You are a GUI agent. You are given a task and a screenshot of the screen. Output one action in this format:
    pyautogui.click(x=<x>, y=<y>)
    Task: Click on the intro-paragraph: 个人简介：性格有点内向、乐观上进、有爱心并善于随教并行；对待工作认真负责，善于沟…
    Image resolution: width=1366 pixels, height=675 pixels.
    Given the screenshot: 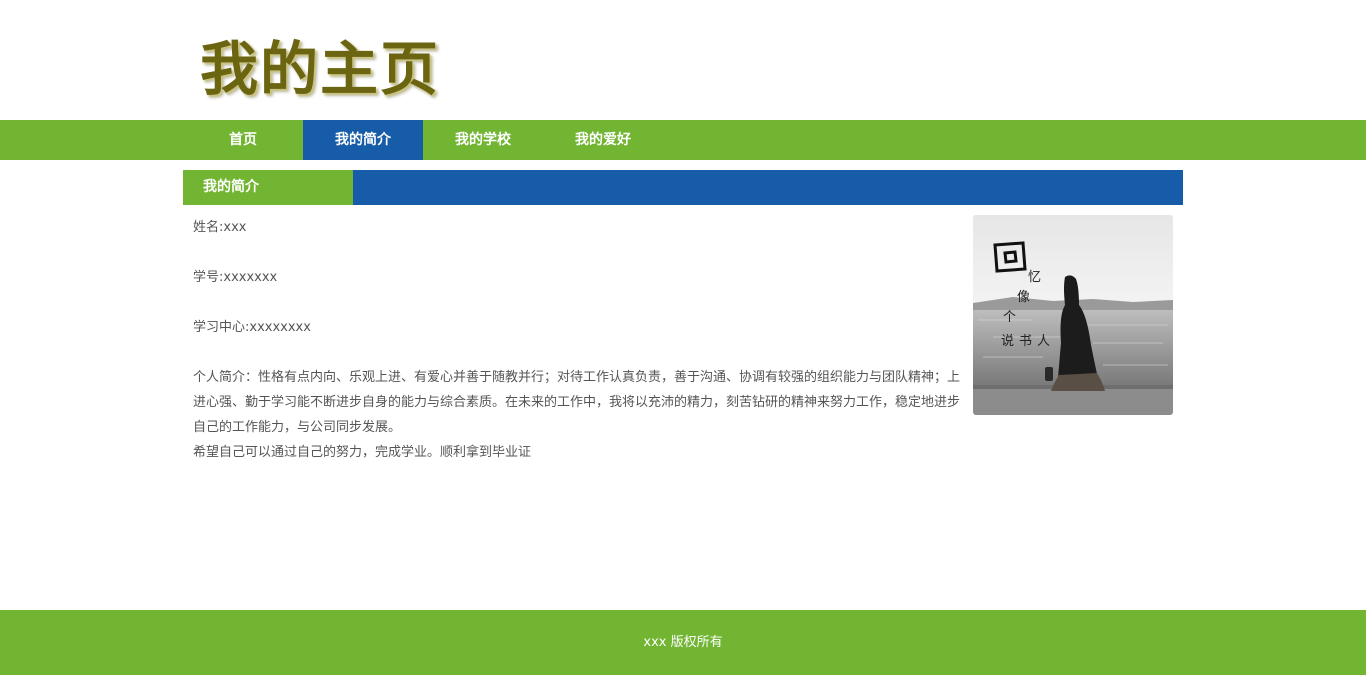 What is the action you would take?
    pyautogui.click(x=577, y=402)
    